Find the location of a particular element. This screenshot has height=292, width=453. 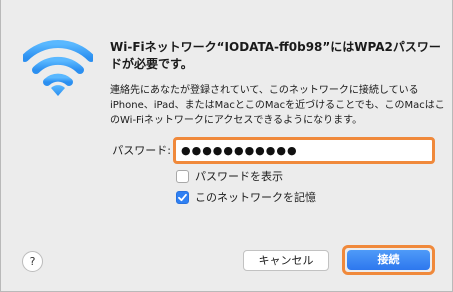

remember-network-label: このネットワークを記憶 is located at coordinates (255, 197).